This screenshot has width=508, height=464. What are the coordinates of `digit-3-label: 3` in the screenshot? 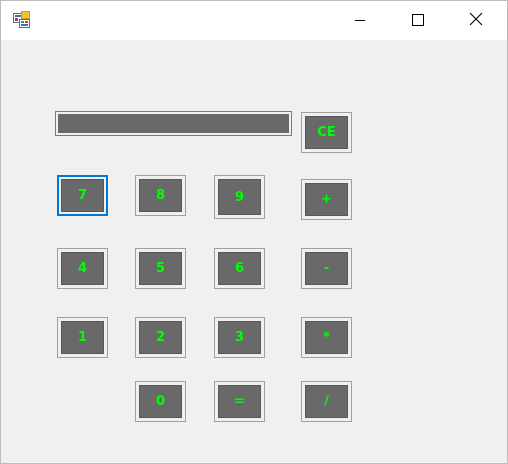 It's located at (239, 337).